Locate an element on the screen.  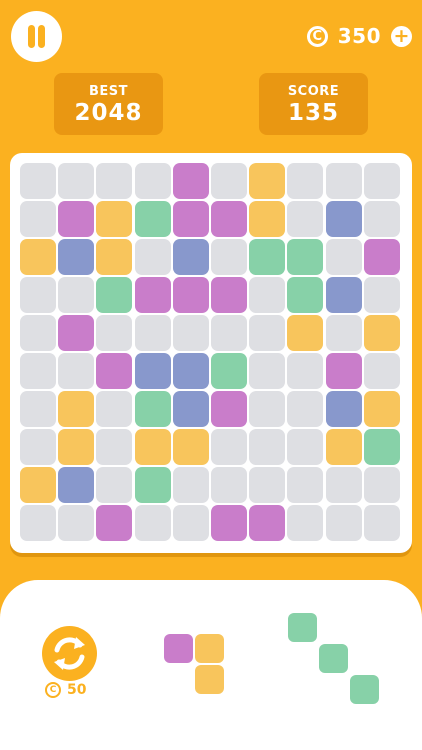
refresh-pieces-button is located at coordinates (69, 653).